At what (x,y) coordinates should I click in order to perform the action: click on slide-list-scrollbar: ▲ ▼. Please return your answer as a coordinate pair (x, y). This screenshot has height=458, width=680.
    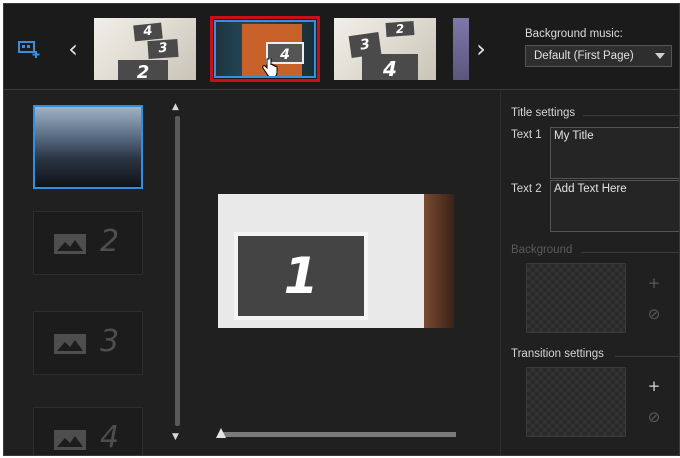
    Looking at the image, I should click on (177, 272).